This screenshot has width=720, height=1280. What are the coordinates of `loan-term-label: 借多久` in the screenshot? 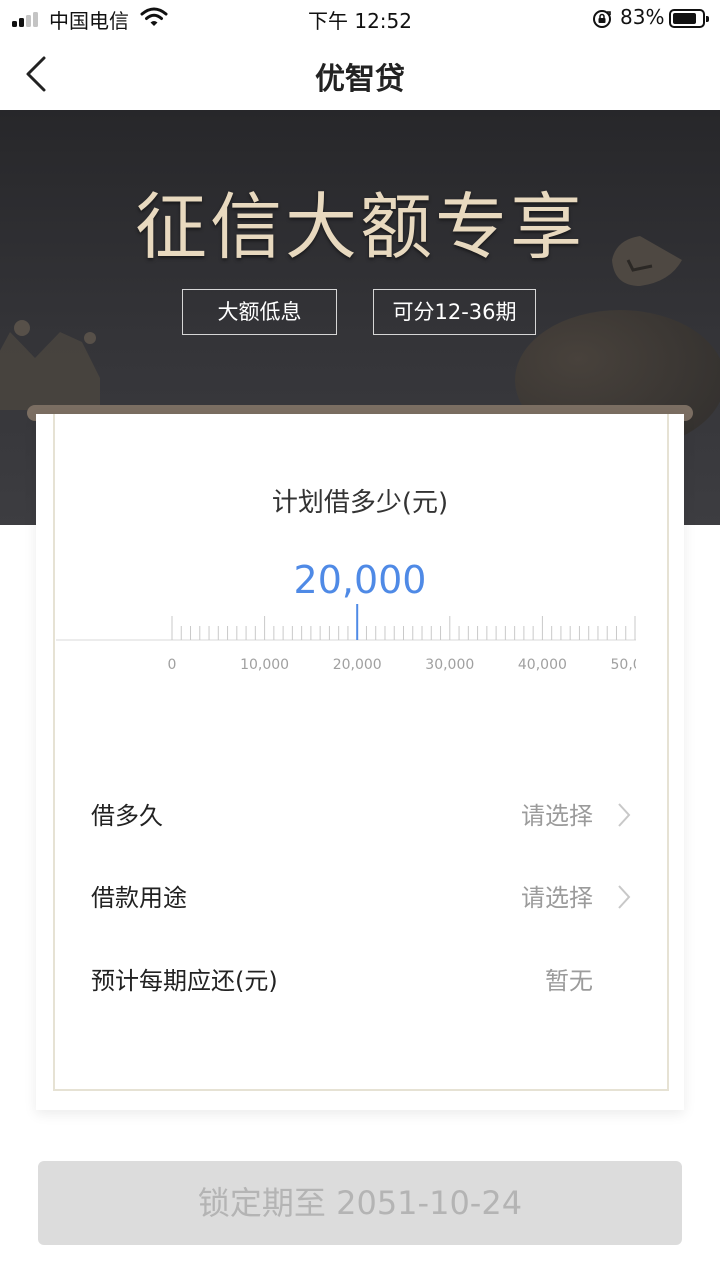 It's located at (127, 816).